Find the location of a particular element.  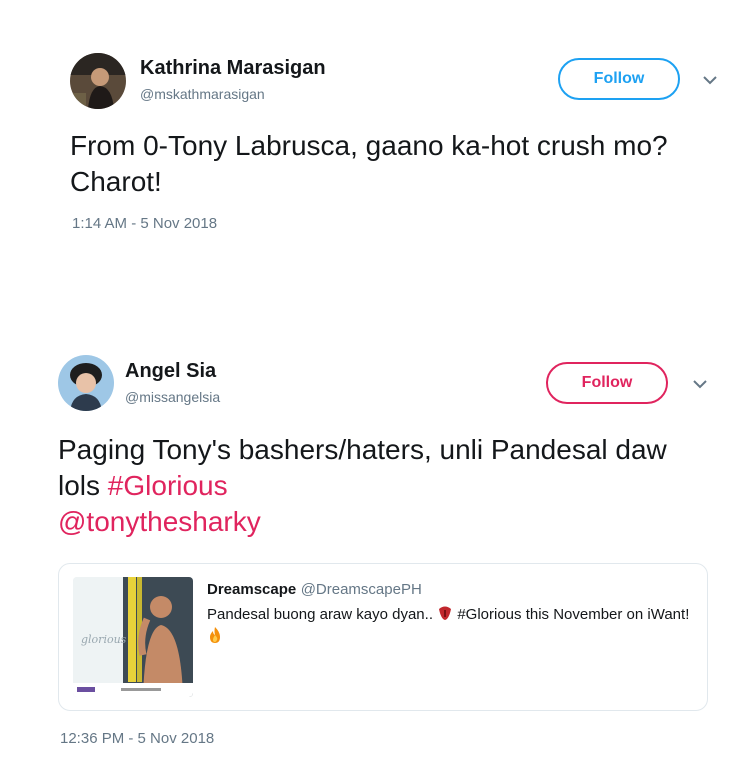

glorious-watermark: glorious is located at coordinates (104, 639).